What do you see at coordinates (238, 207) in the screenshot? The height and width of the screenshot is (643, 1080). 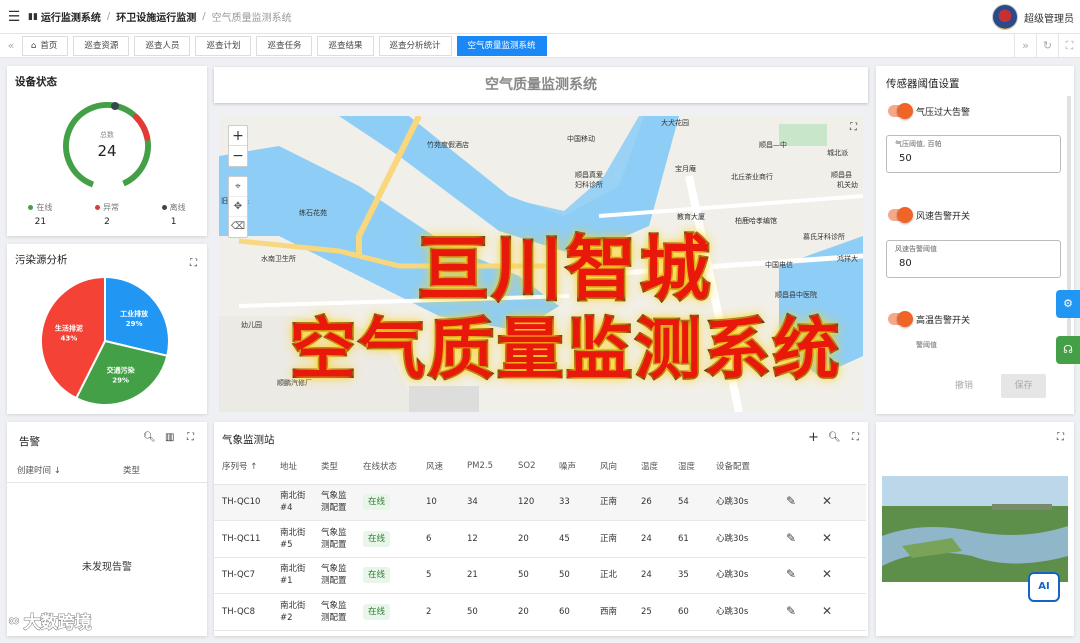 I see `move-icon: ✥` at bounding box center [238, 207].